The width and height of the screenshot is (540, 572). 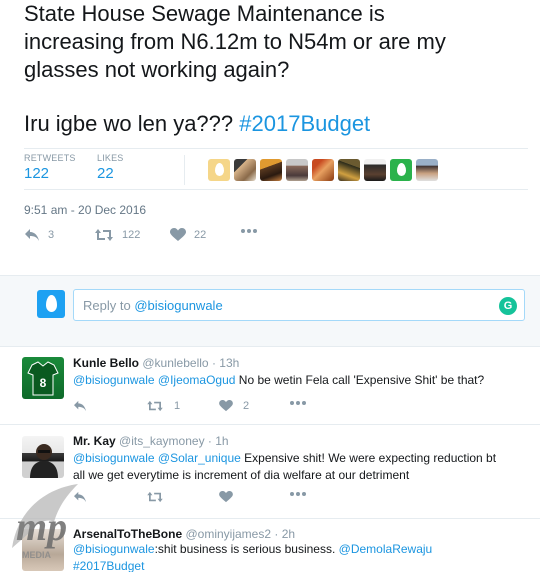 I want to click on like-button: 22, so click(x=188, y=235).